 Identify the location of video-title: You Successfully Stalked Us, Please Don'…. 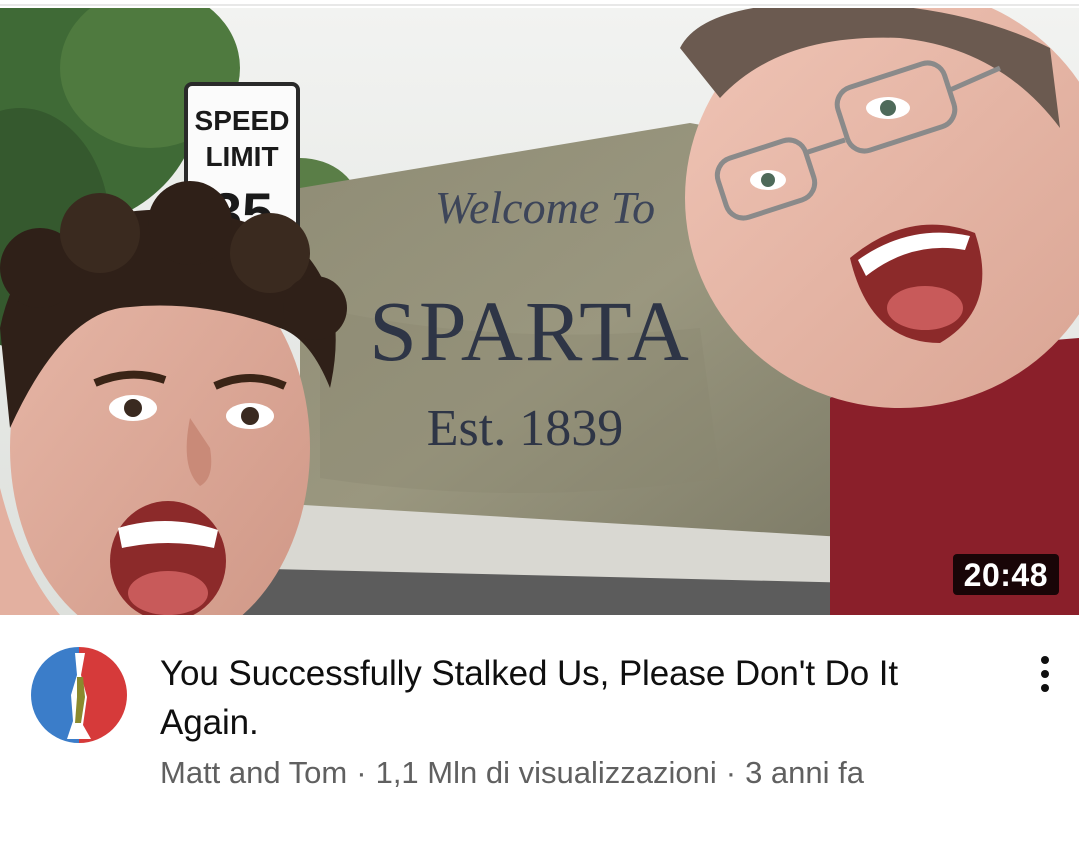
(570, 698).